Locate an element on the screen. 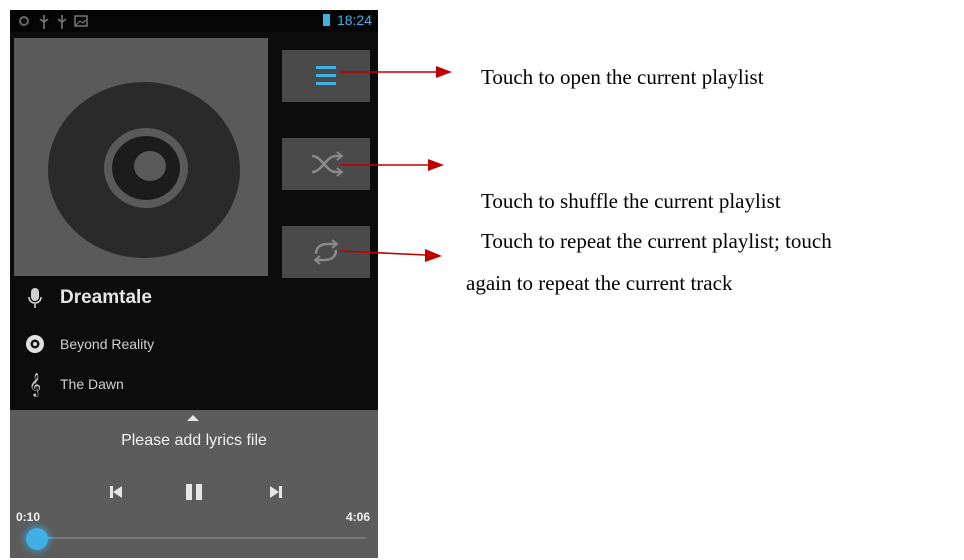  arrow-playlist is located at coordinates (396, 72).